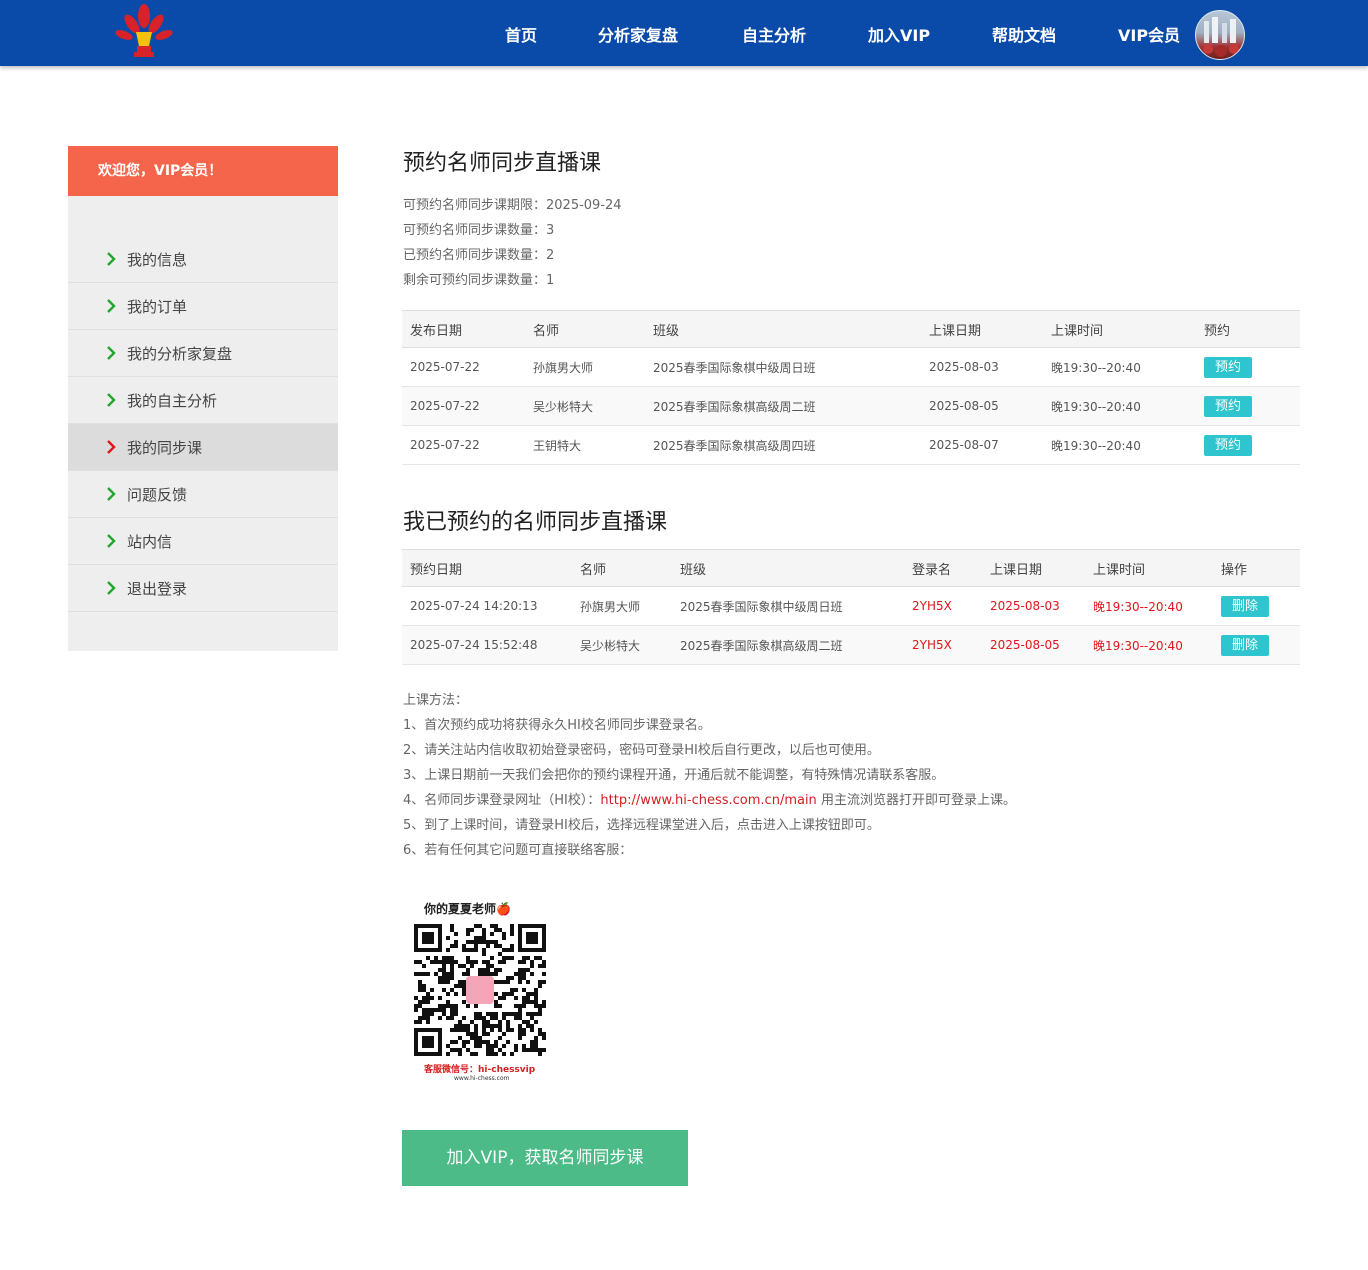  I want to click on method-line-6: 6、若有任何其它问题可直接联络客服：, so click(518, 850).